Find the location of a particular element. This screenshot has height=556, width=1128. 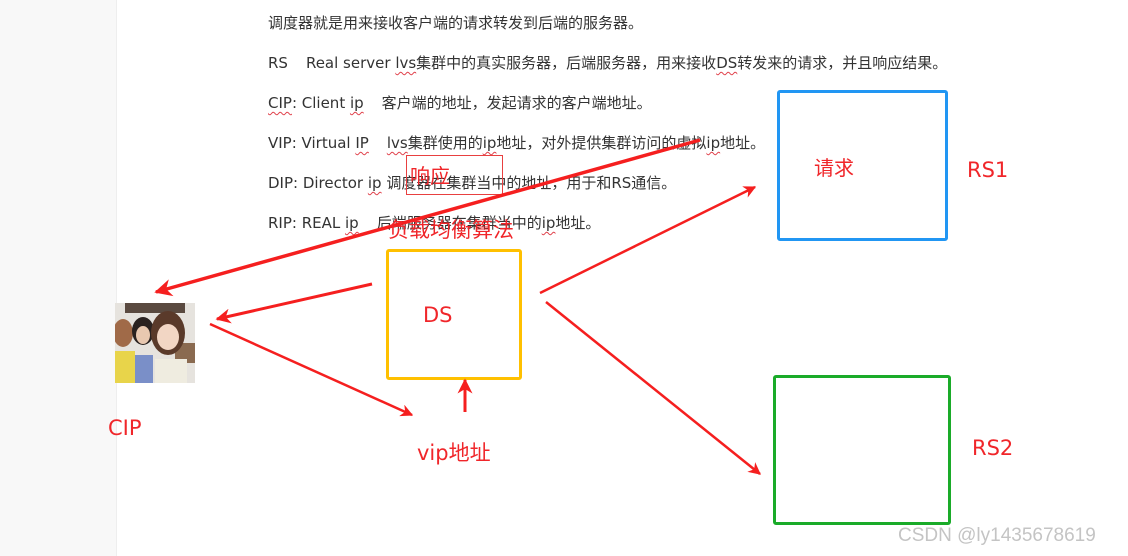

load-balance-label: 负载均衡算法 is located at coordinates (451, 230).